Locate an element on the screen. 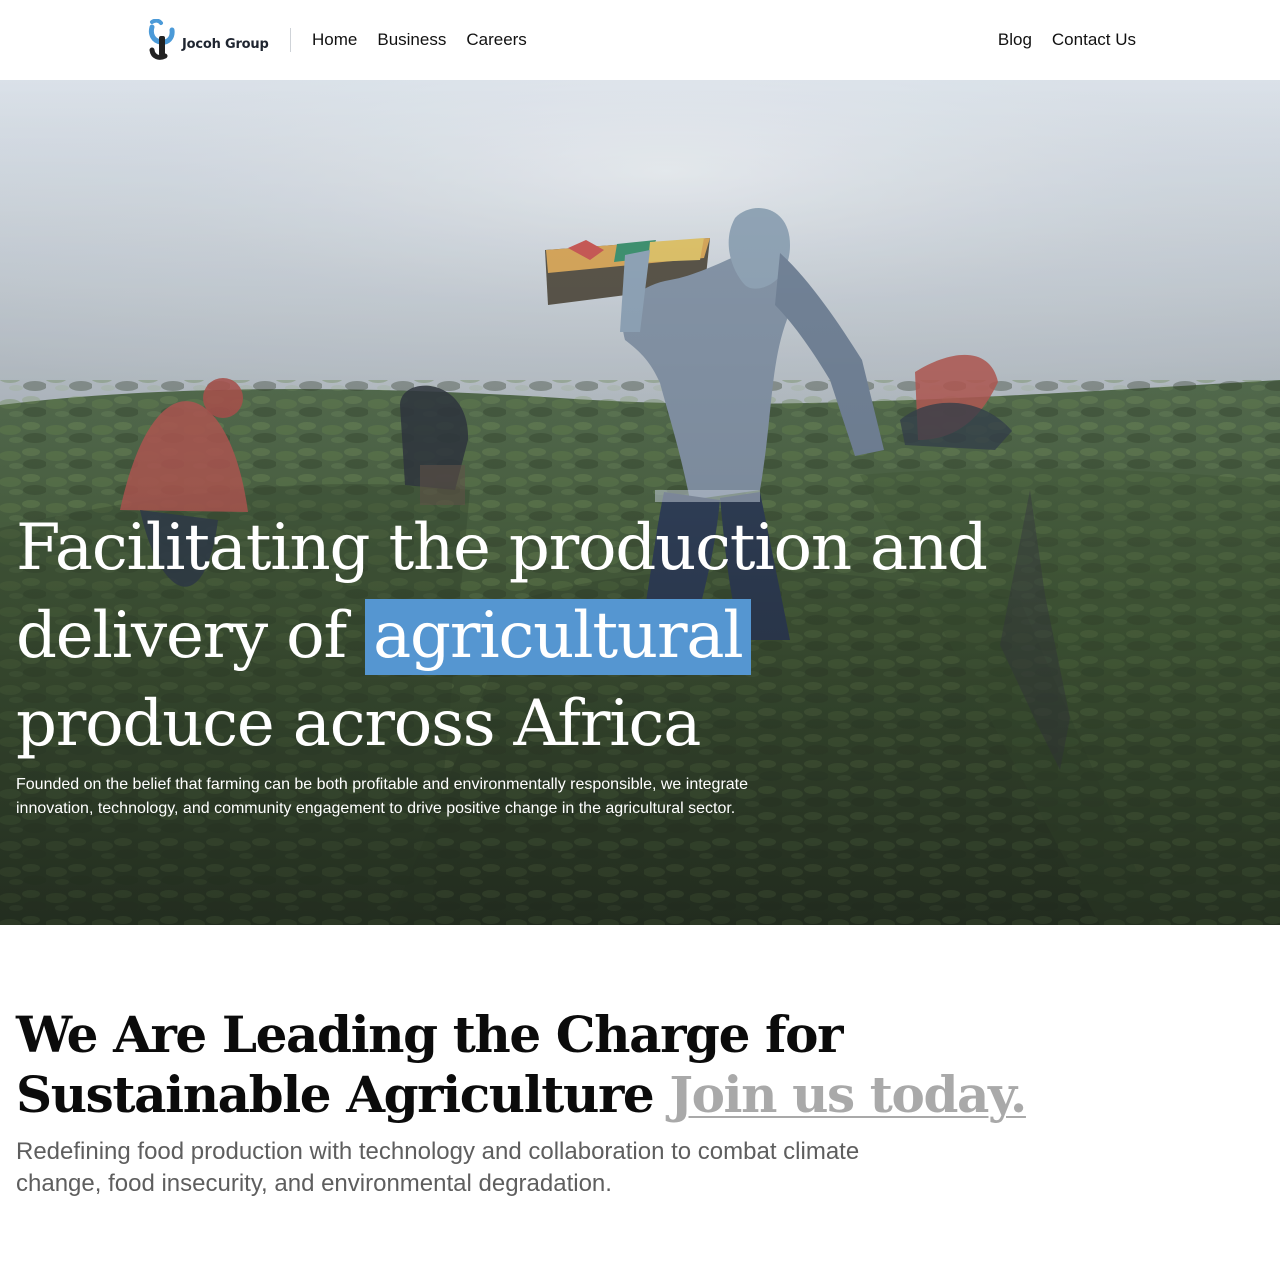 Image resolution: width=1280 pixels, height=1280 pixels. nav-business-link: Business is located at coordinates (411, 40).